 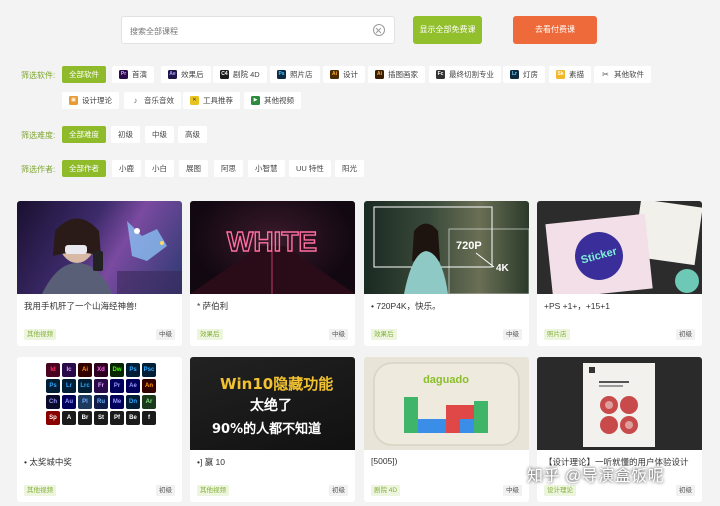 I want to click on course-category-badge: 剧院 4D, so click(x=386, y=490).